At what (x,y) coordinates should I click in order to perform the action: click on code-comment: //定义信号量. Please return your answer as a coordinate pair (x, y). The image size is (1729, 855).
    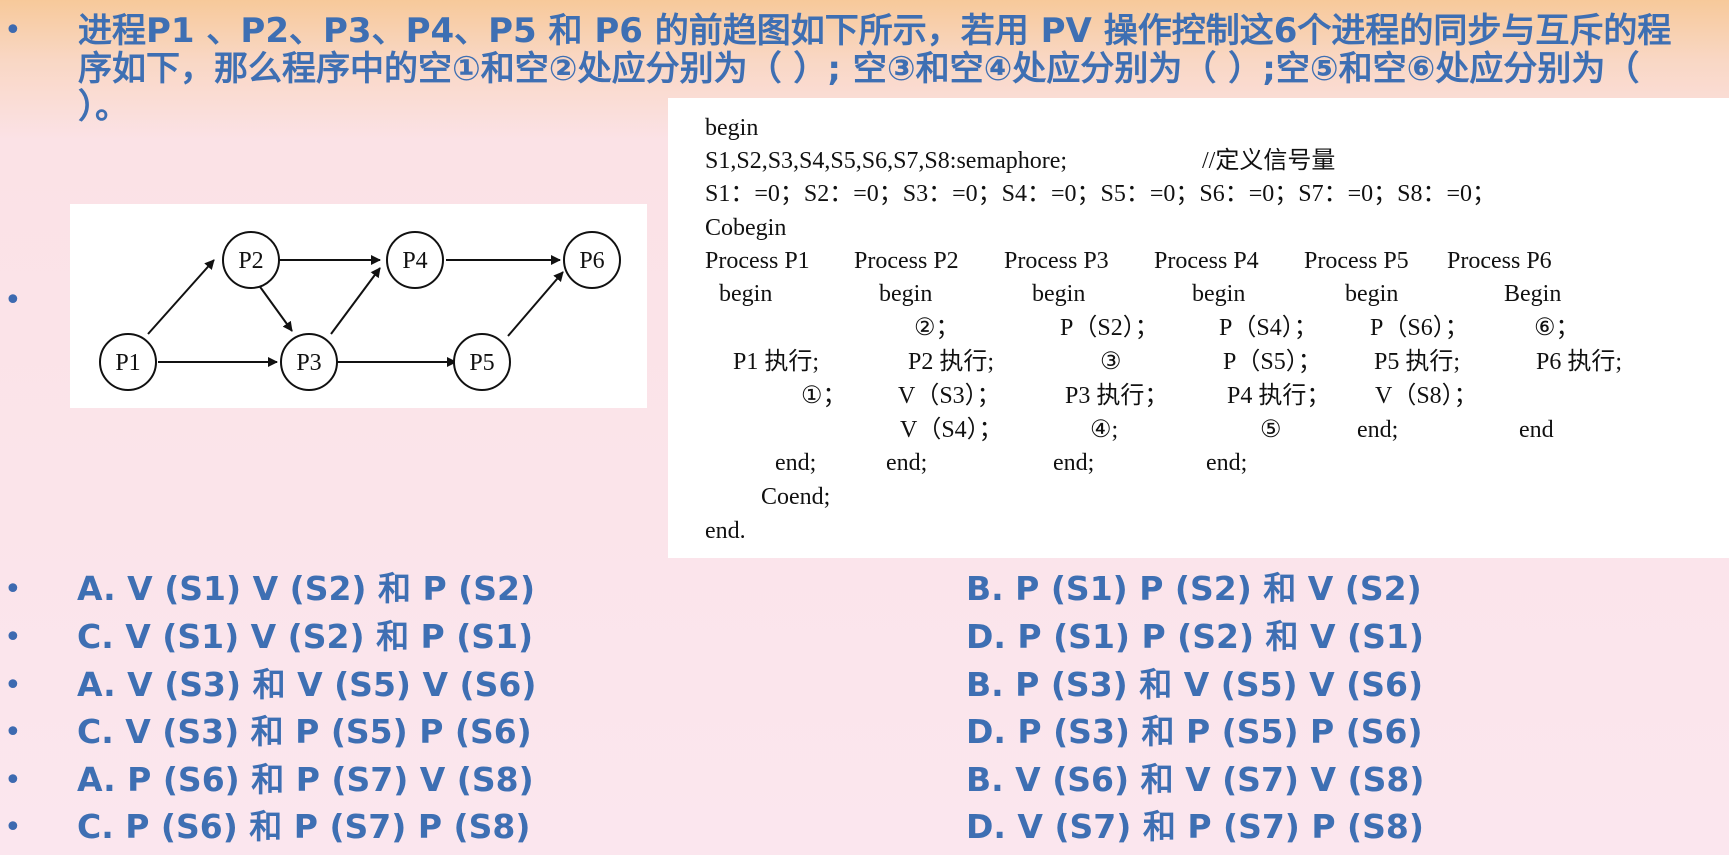
    Looking at the image, I should click on (1269, 161).